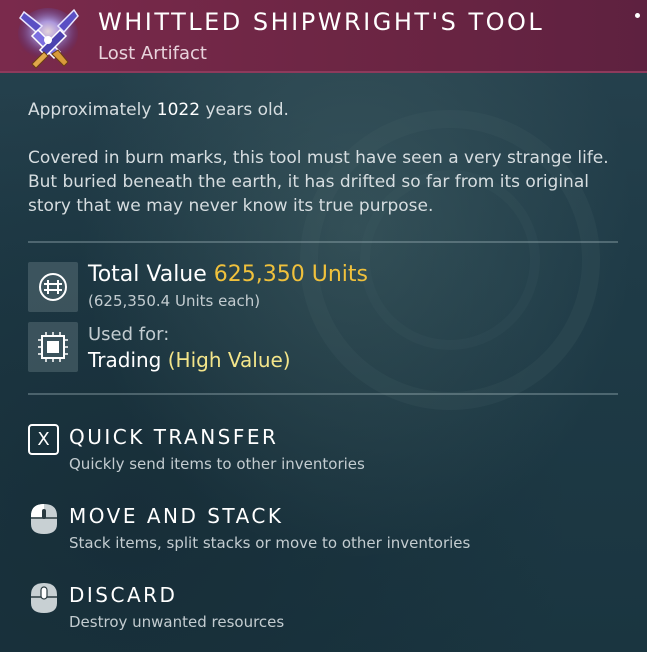  What do you see at coordinates (90, 110) in the screenshot?
I see `age-prefix: Approximately` at bounding box center [90, 110].